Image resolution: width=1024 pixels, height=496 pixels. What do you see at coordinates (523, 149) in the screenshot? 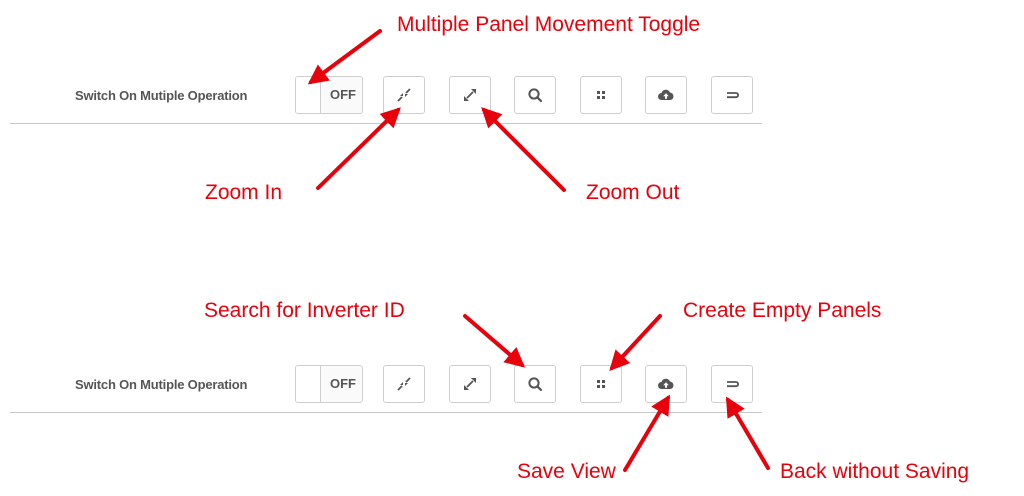
I see `arrow-zoom-out` at bounding box center [523, 149].